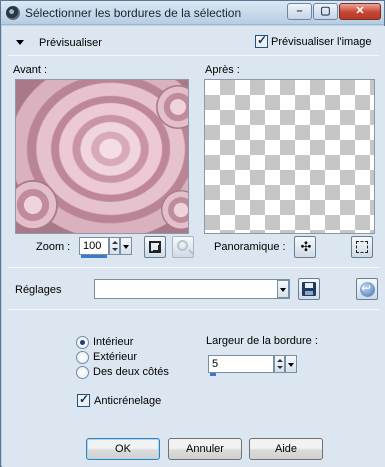  What do you see at coordinates (70, 43) in the screenshot?
I see `preview-toggle-label: Prévisualiser` at bounding box center [70, 43].